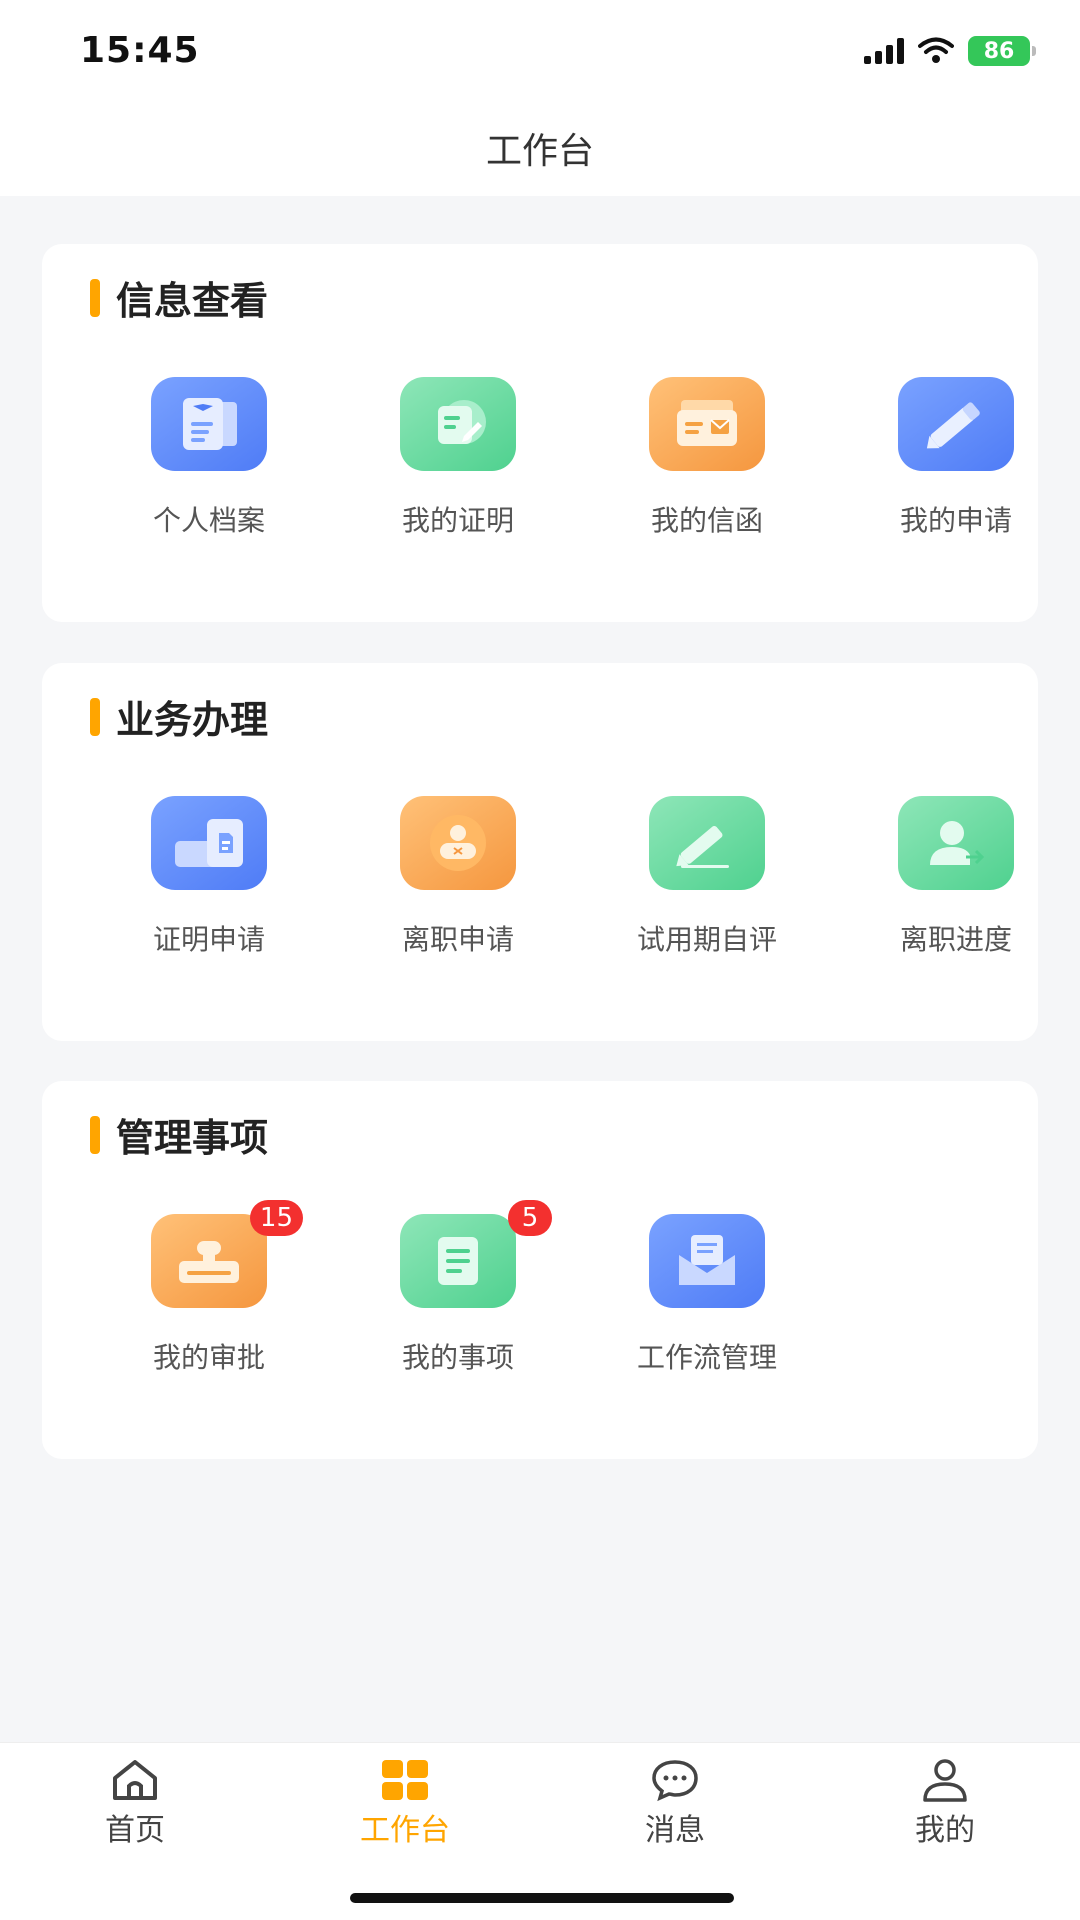  I want to click on item-certificate-application: 证明申请, so click(209, 877).